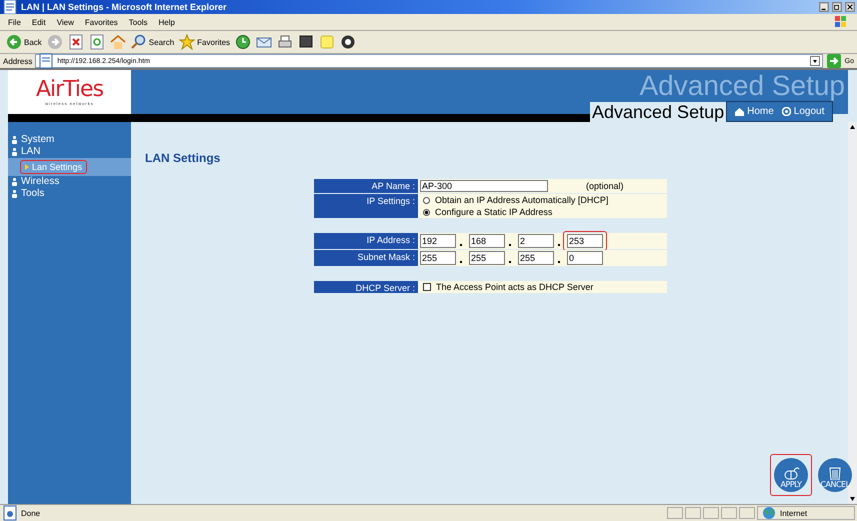 This screenshot has width=857, height=521. Describe the element at coordinates (585, 258) in the screenshot. I see `octet-field: 0` at that location.